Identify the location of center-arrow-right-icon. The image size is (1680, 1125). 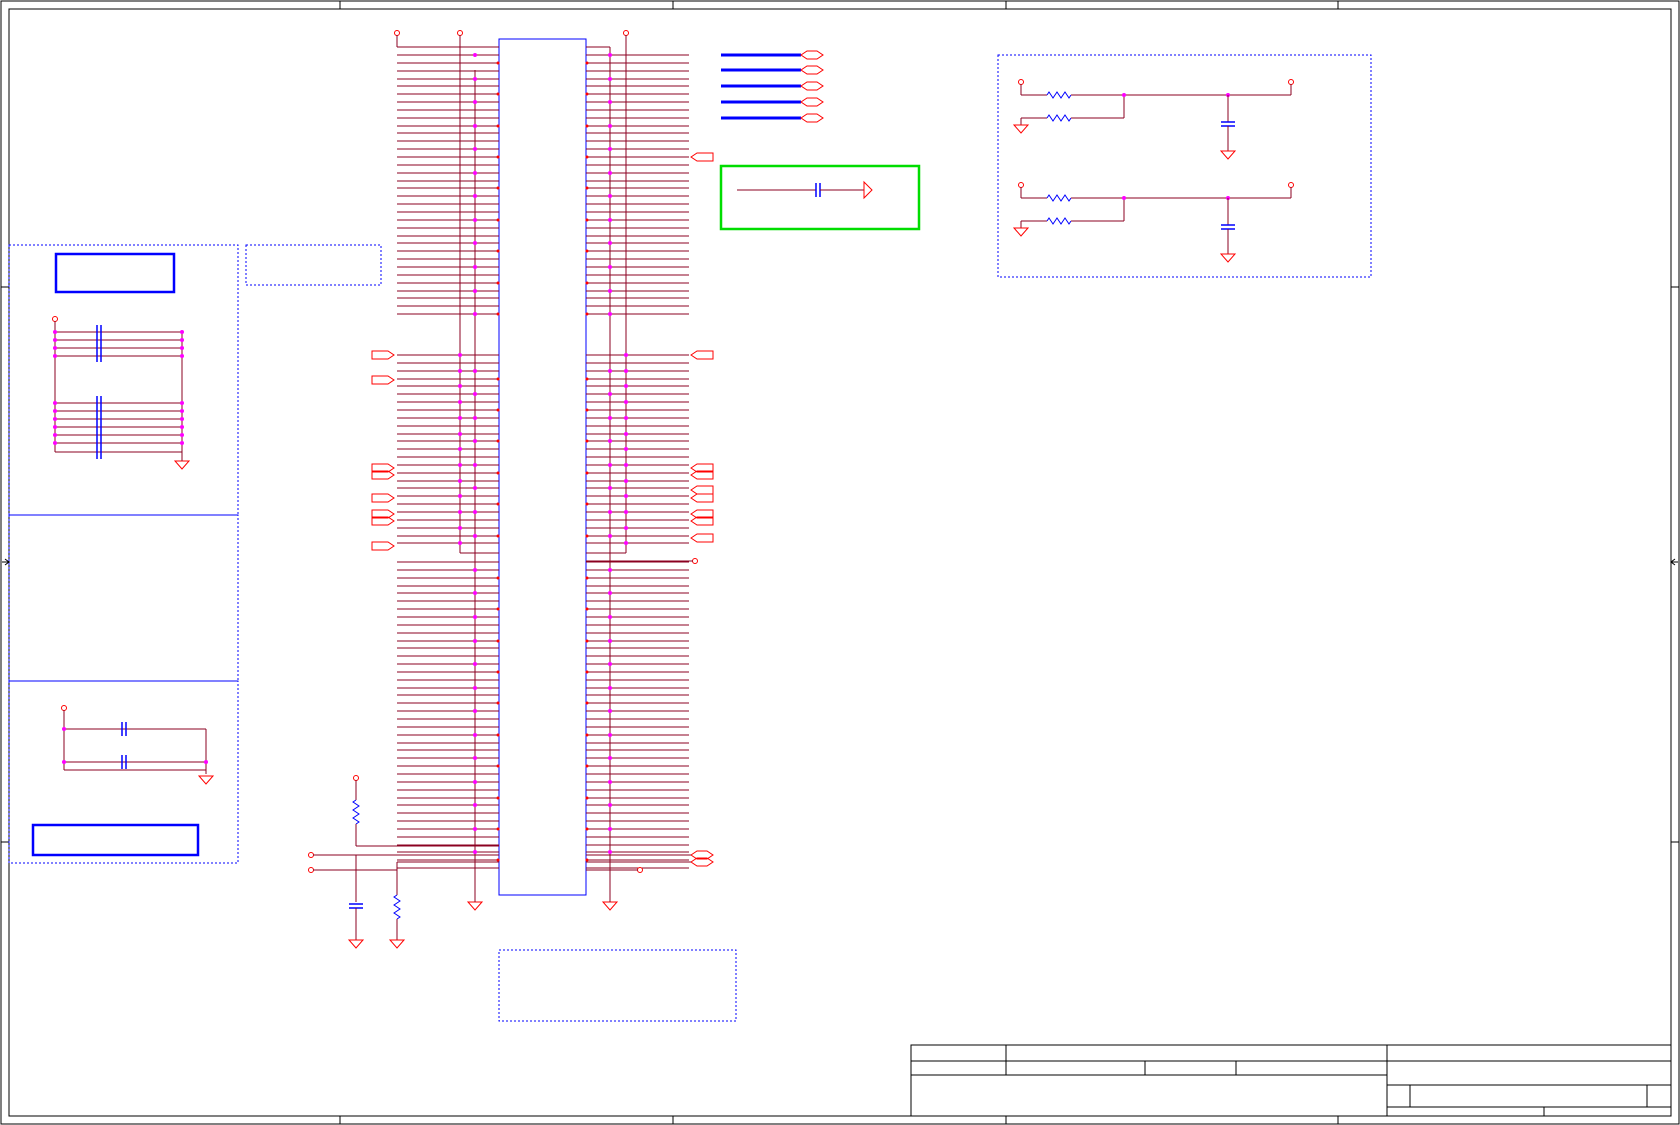
(1674, 562).